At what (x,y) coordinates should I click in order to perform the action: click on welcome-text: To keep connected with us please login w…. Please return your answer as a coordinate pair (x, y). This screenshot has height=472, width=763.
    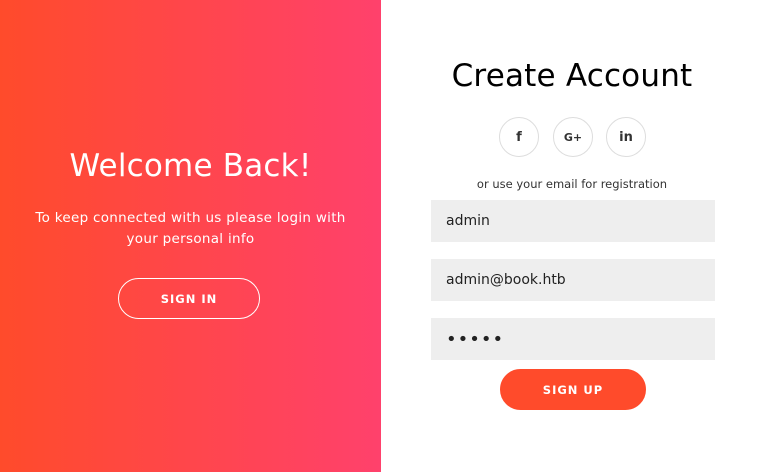
    Looking at the image, I should click on (190, 228).